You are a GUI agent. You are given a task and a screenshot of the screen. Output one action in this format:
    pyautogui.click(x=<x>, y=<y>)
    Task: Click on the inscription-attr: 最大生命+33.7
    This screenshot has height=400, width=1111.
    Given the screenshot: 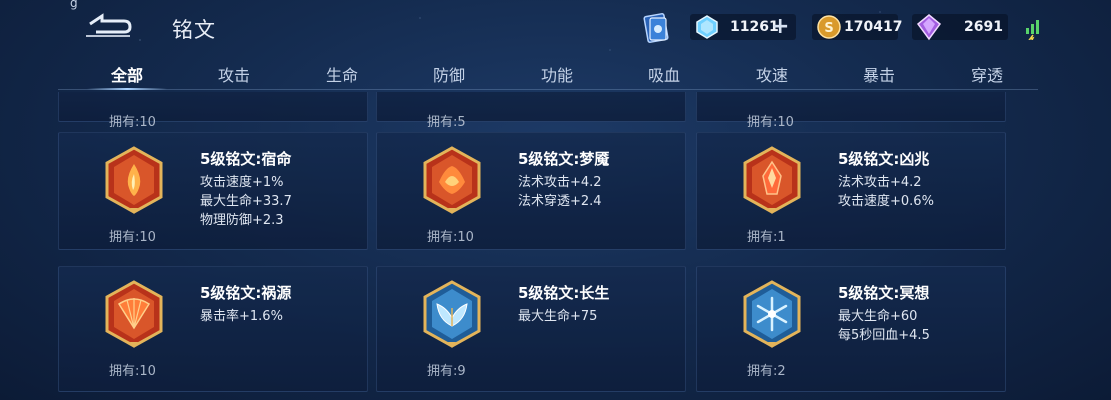 What is the action you would take?
    pyautogui.click(x=246, y=201)
    